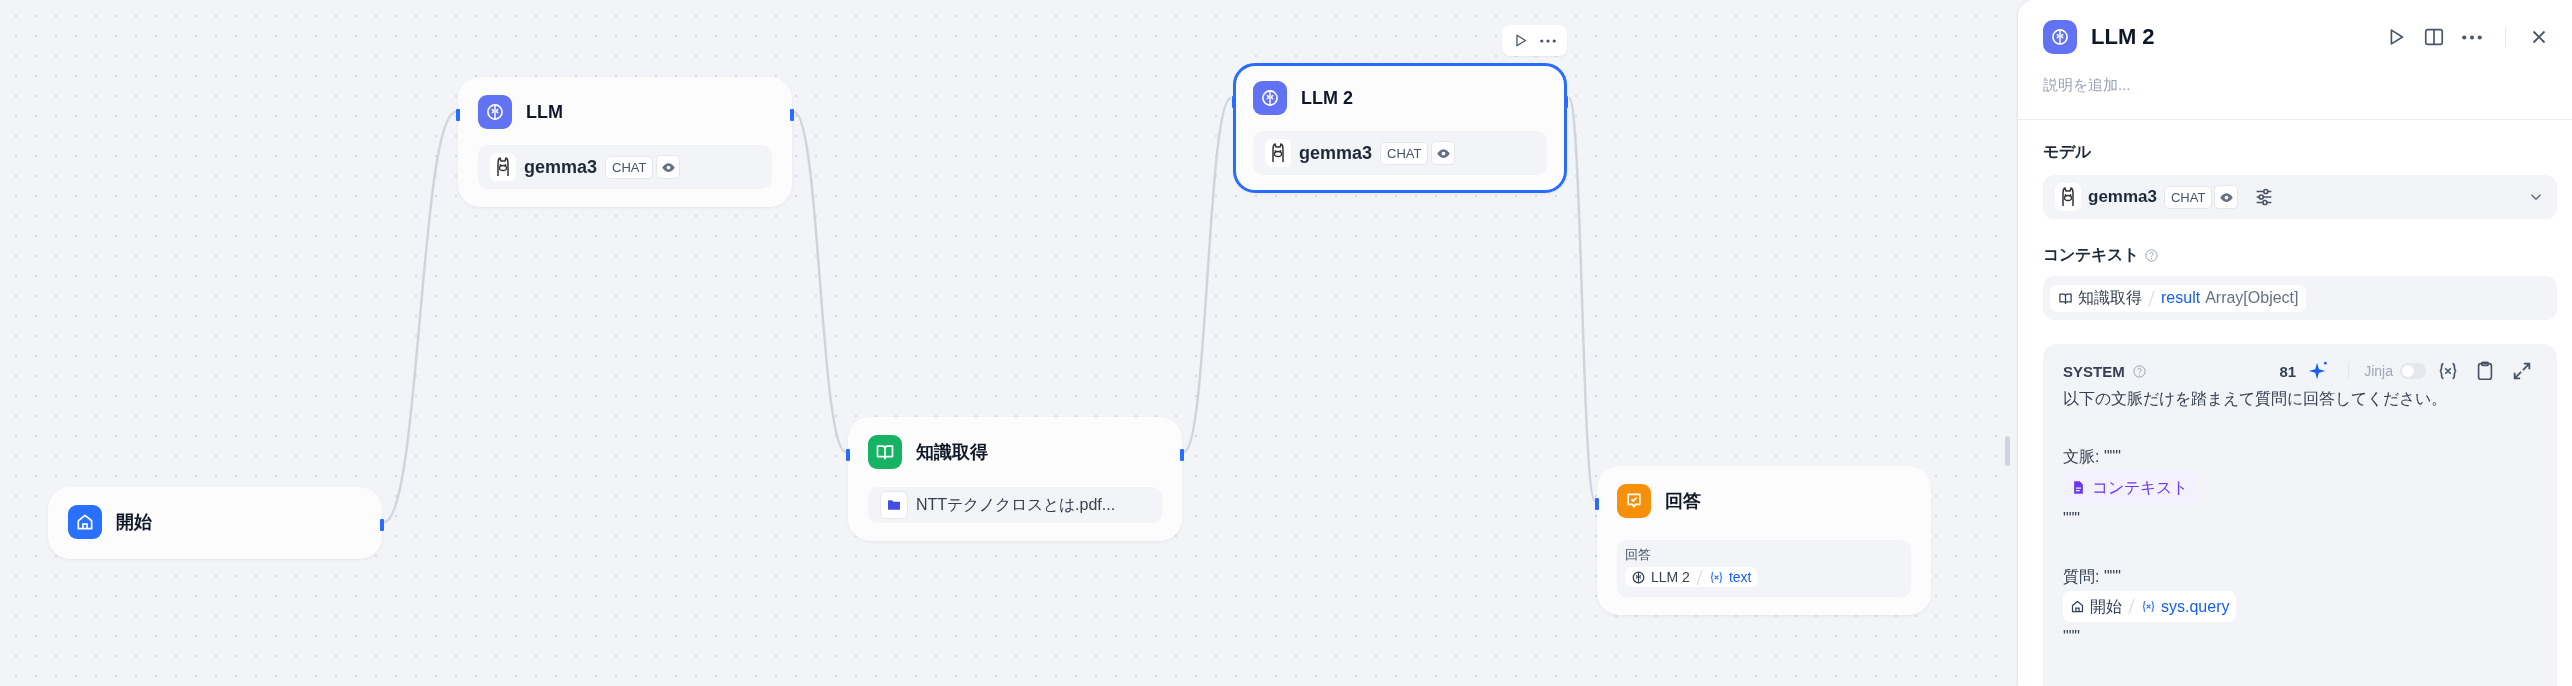 The image size is (2572, 686). Describe the element at coordinates (1764, 540) in the screenshot. I see `workflow-node: 回答 回答 LLM 2 text` at that location.